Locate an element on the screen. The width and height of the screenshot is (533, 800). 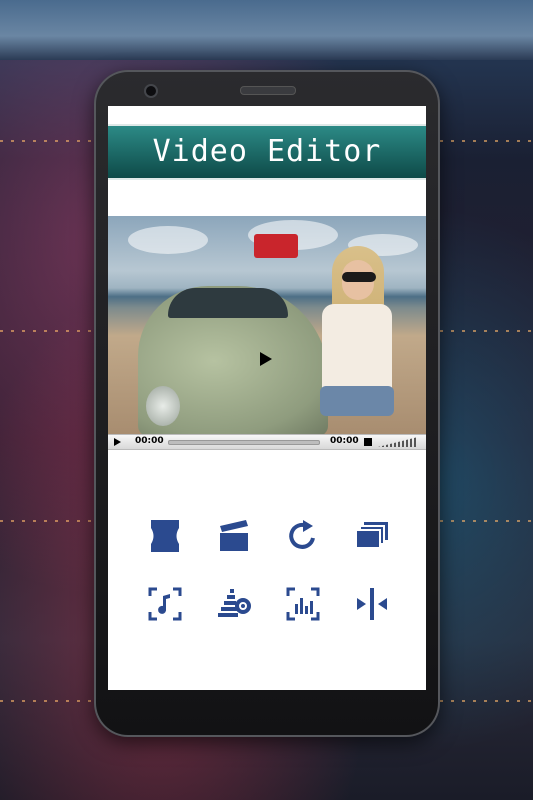
seek-bar is located at coordinates (244, 442).